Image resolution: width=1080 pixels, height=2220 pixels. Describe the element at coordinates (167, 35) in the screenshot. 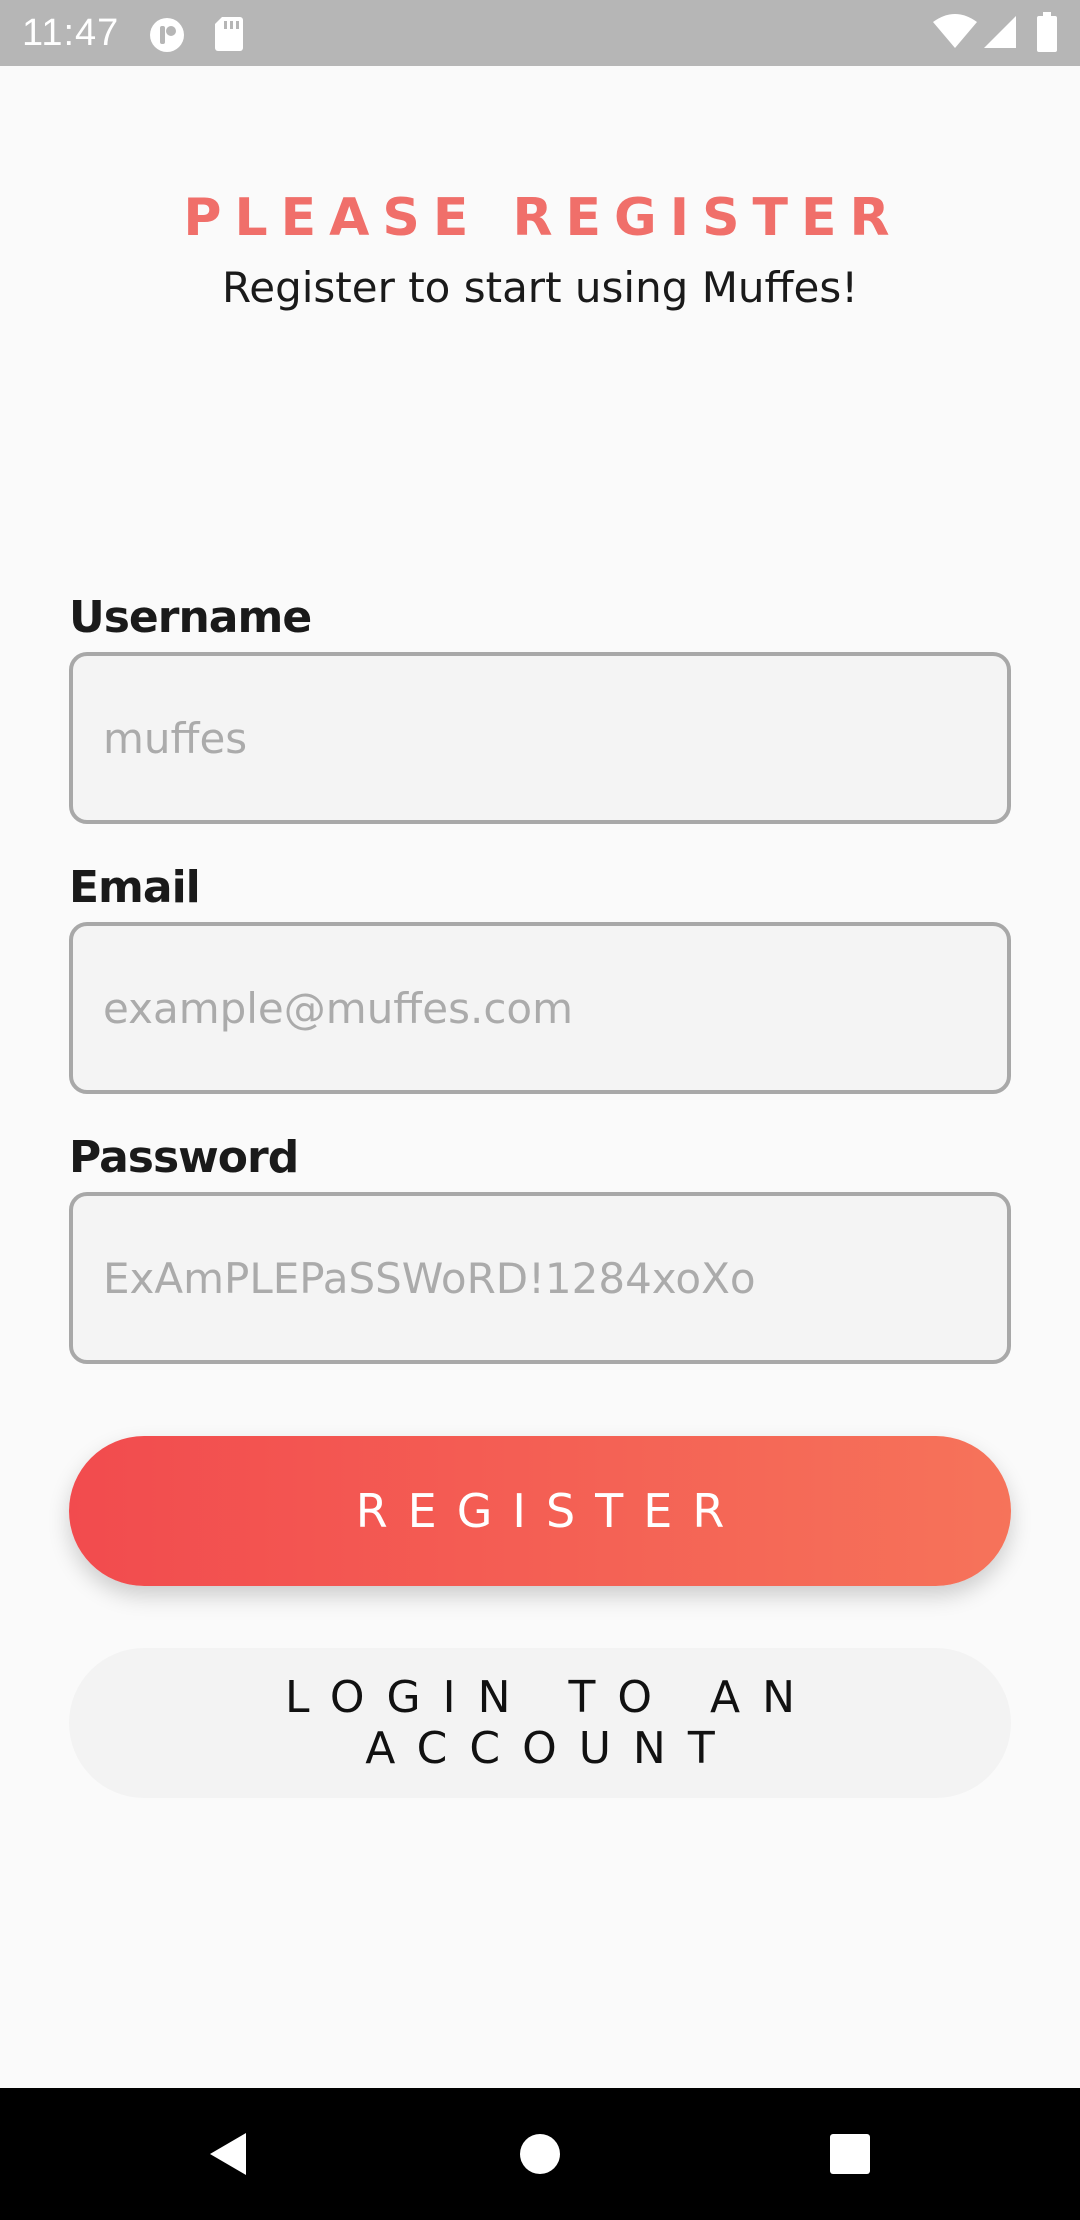

I see `app-notification-icon` at that location.